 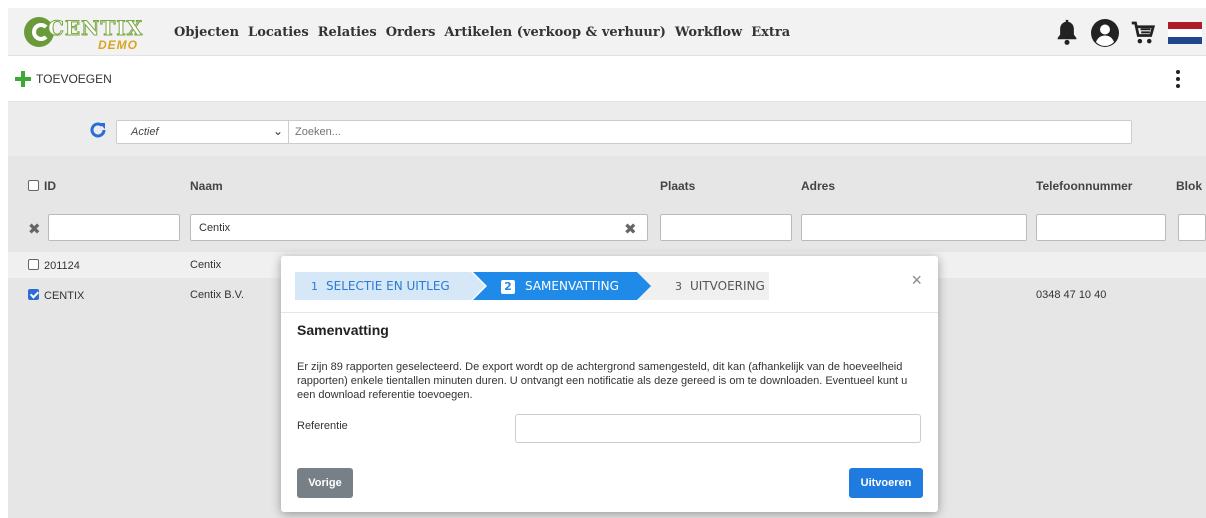 What do you see at coordinates (1178, 80) in the screenshot?
I see `more-options-icon` at bounding box center [1178, 80].